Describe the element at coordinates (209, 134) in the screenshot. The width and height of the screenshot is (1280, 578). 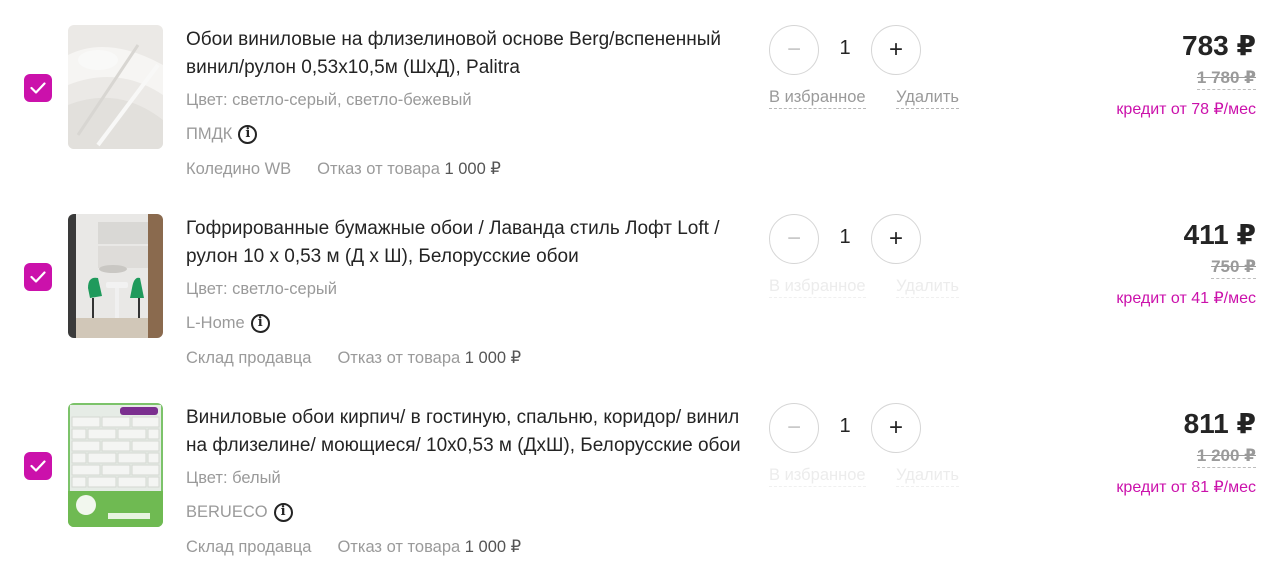
I see `seller-name: ПМДК` at that location.